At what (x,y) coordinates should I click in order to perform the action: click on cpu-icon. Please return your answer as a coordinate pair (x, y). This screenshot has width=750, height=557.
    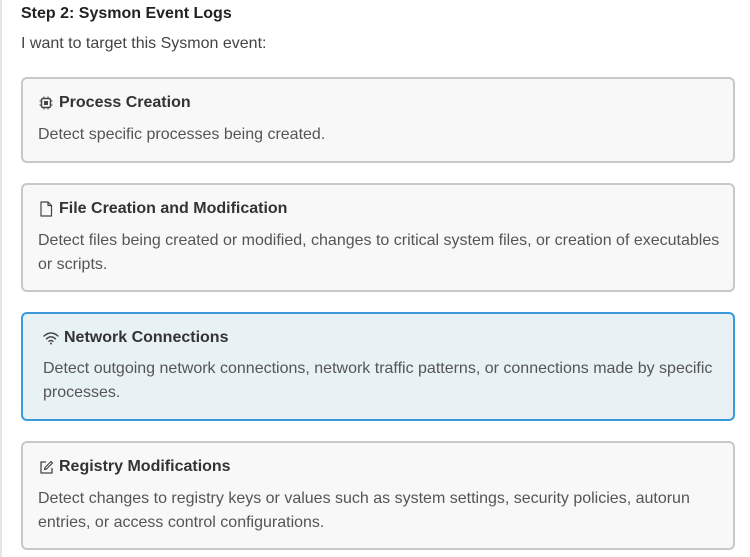
    Looking at the image, I should click on (46, 103).